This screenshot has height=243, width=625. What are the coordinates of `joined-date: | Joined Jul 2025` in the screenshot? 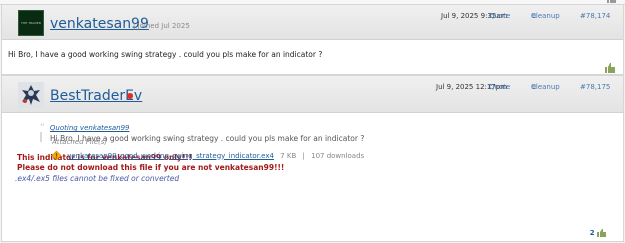 It's located at (161, 26).